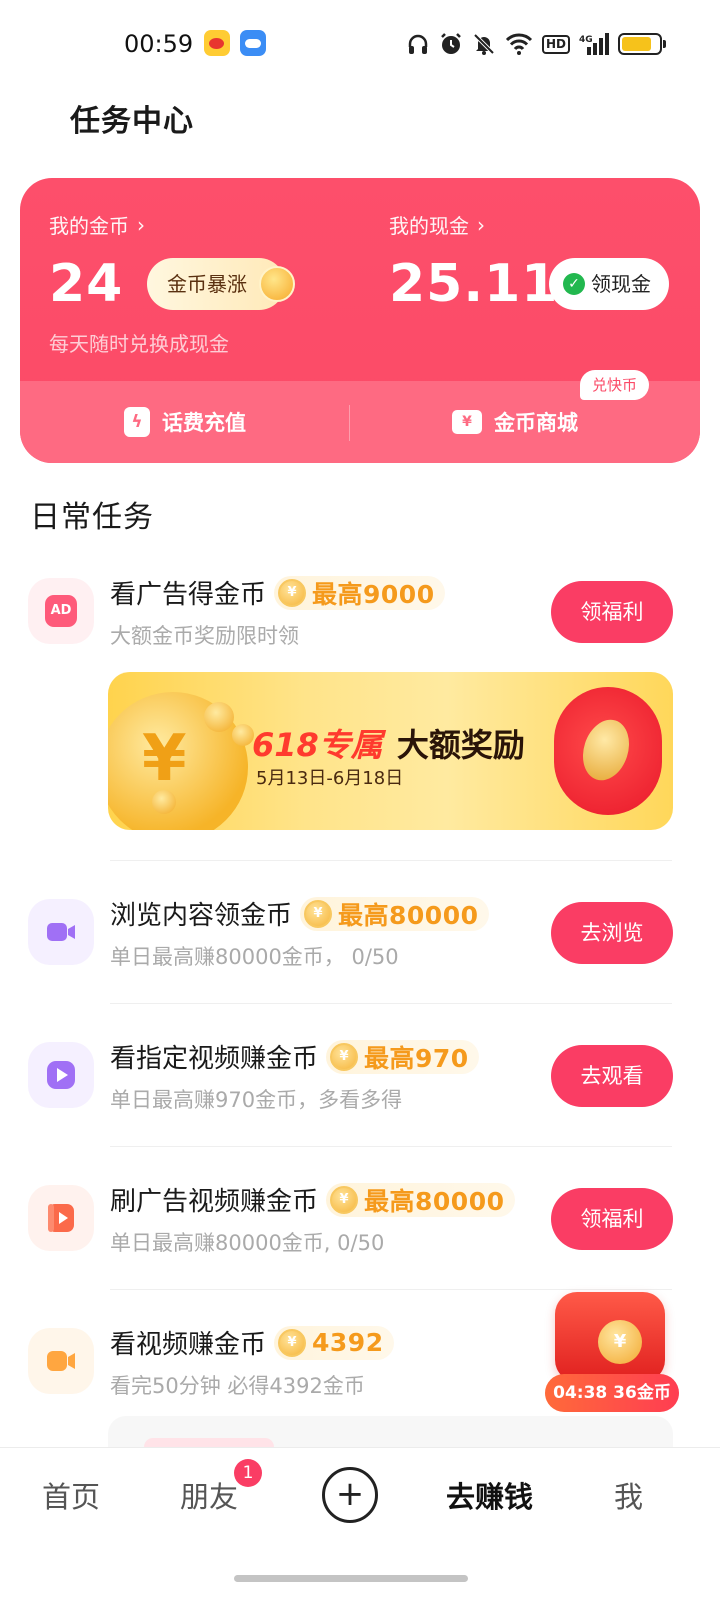 This screenshot has height=1612, width=720. What do you see at coordinates (360, 45) in the screenshot?
I see `status-bar: 00:59 HD 4G` at bounding box center [360, 45].